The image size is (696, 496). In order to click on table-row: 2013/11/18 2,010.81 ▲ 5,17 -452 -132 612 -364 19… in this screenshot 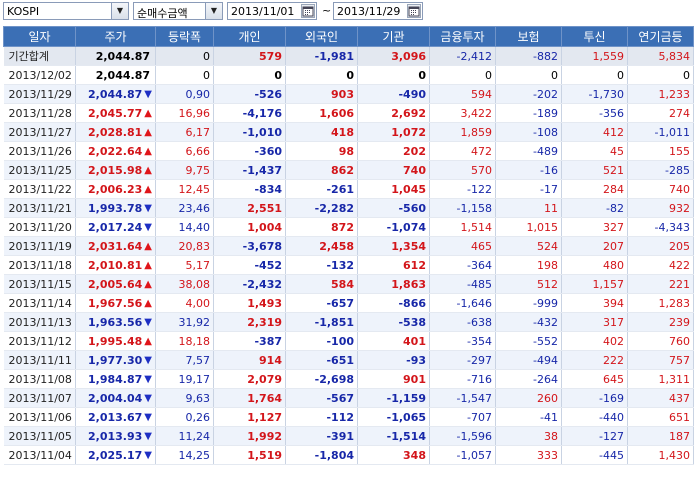, I will do `click(348, 265)`.